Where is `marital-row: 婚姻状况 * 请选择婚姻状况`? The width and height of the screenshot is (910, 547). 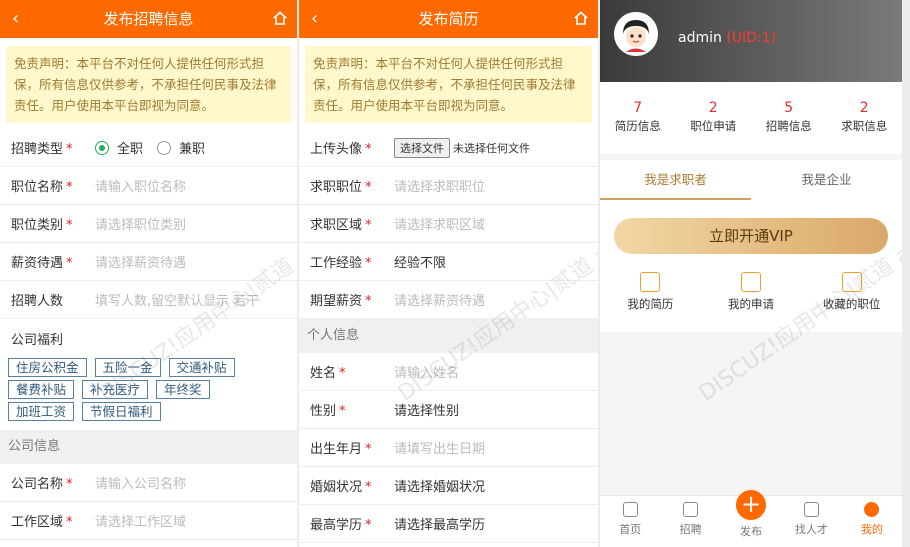
marital-row: 婚姻状况 * 请选择婚姻状况 is located at coordinates (448, 486).